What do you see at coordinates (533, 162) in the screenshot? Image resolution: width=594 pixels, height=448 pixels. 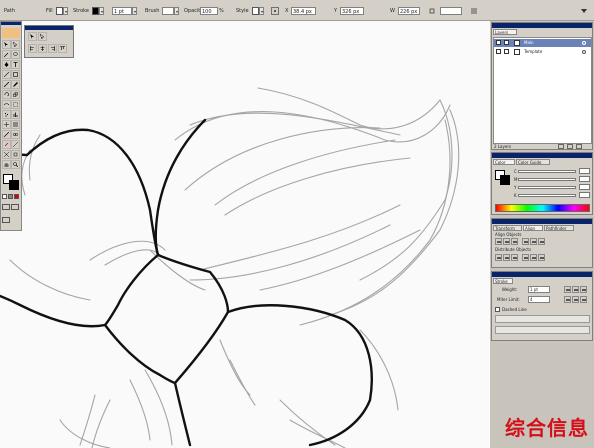 I see `tab-color-guide: Color Guide` at bounding box center [533, 162].